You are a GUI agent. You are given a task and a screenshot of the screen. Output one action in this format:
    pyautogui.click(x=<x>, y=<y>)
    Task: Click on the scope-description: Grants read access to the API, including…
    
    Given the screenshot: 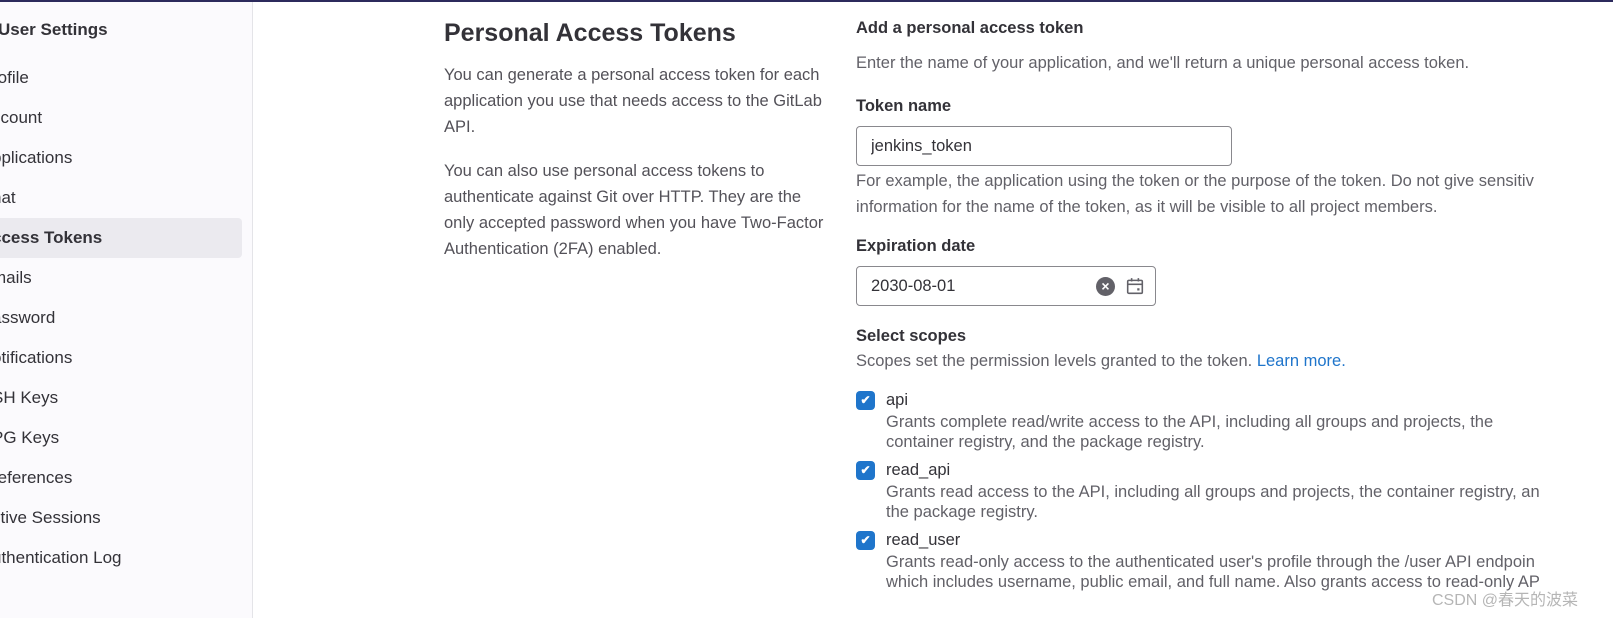 What is the action you would take?
    pyautogui.click(x=1213, y=492)
    